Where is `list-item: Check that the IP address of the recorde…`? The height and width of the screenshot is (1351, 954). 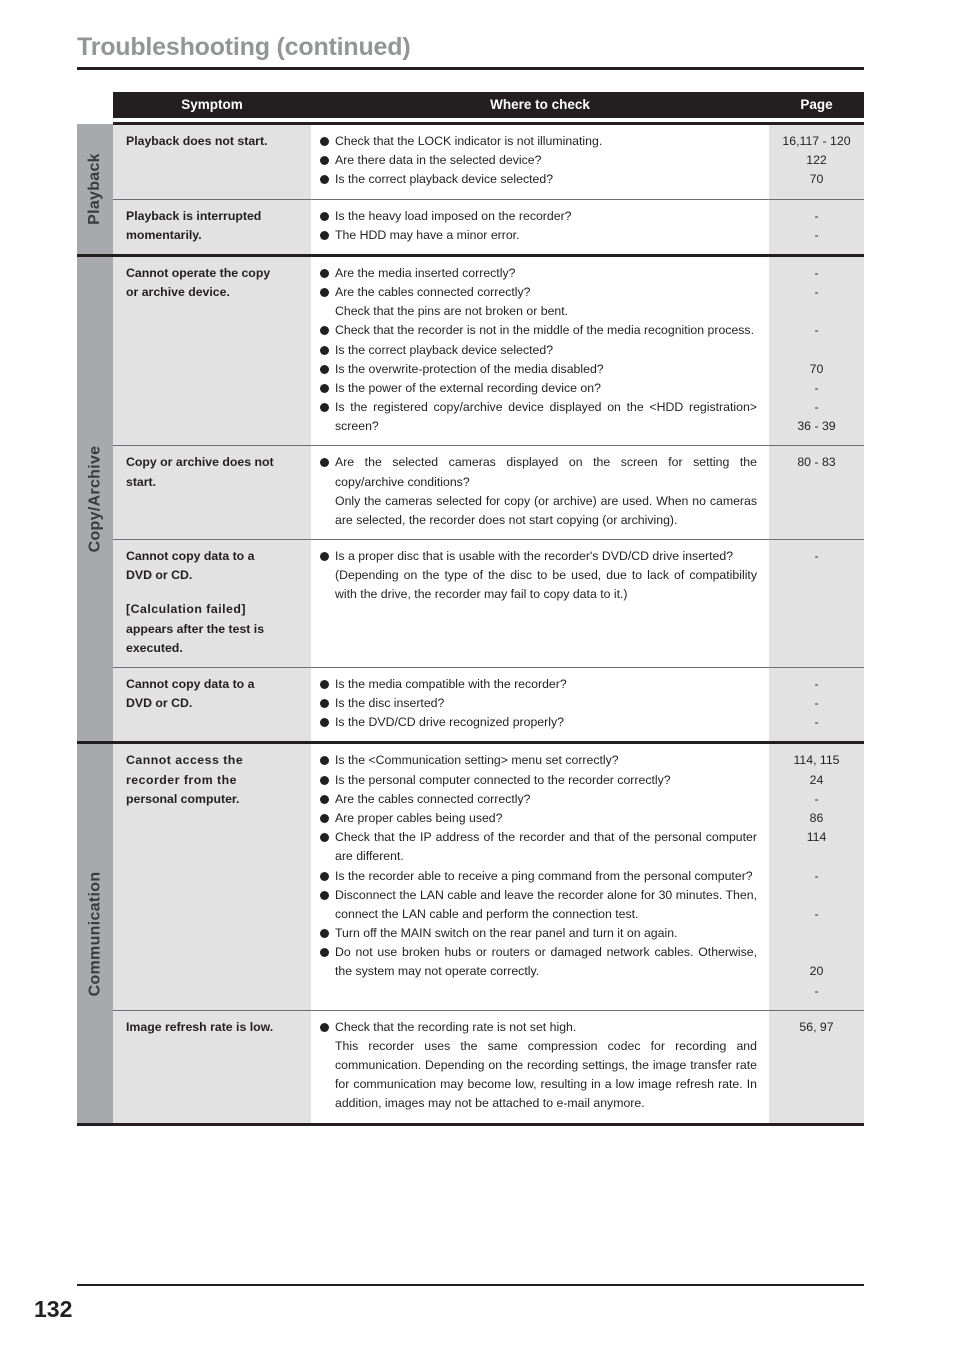
list-item: Check that the IP address of the recorde… is located at coordinates (538, 847).